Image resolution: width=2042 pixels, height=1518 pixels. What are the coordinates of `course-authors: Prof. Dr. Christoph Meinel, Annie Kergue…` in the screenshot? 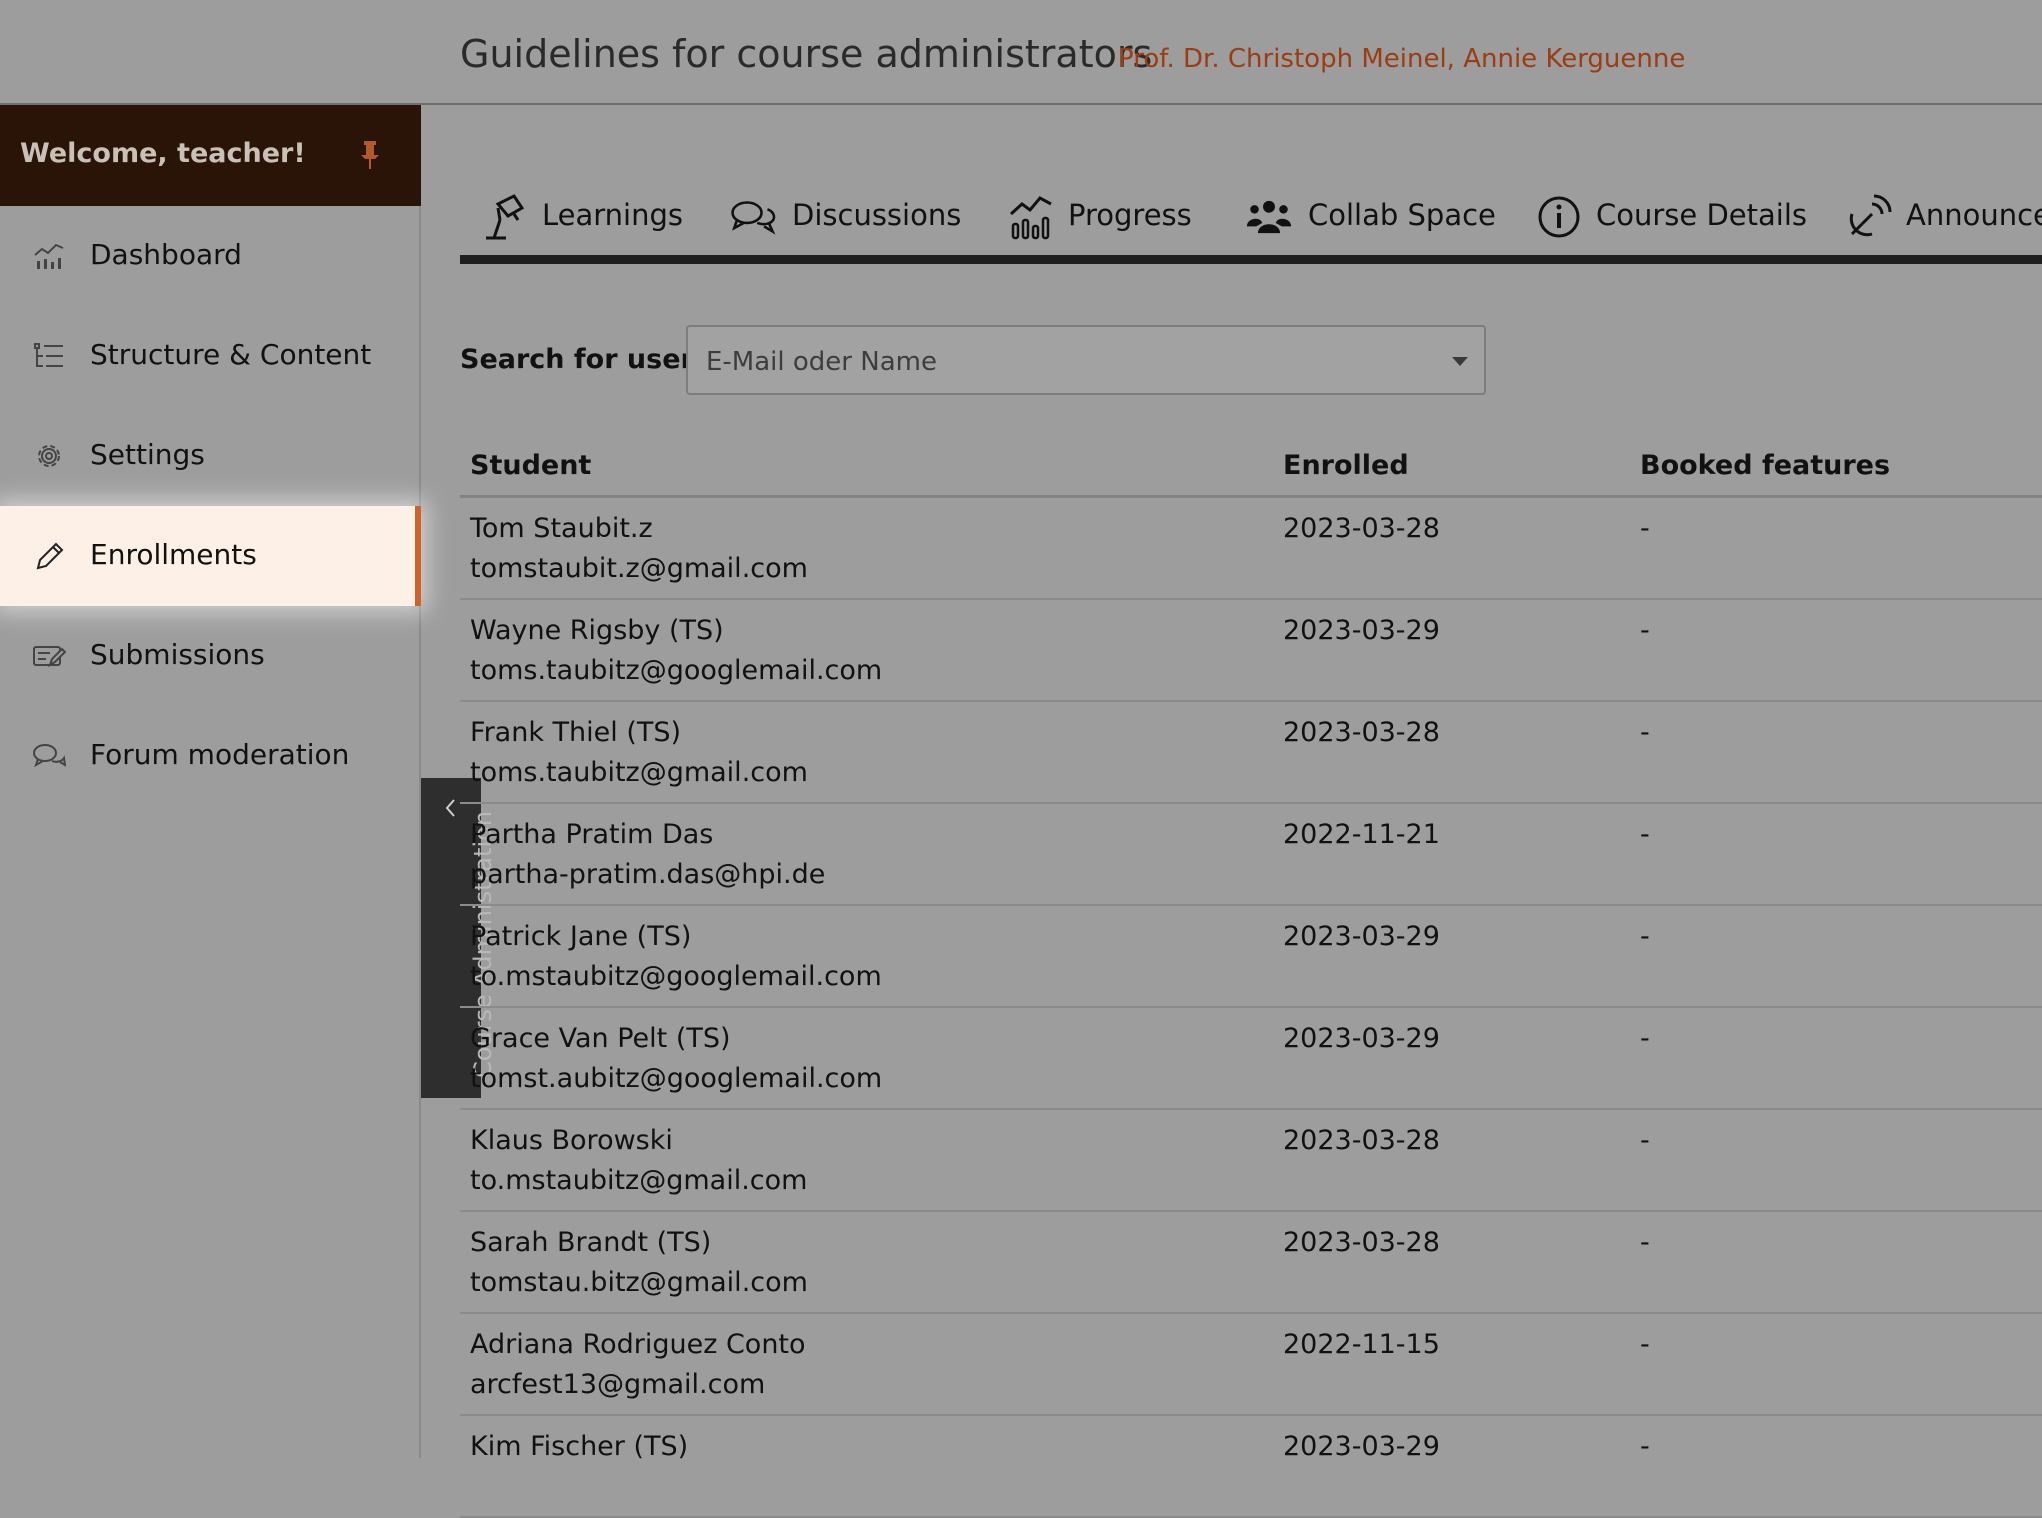 It's located at (1402, 59).